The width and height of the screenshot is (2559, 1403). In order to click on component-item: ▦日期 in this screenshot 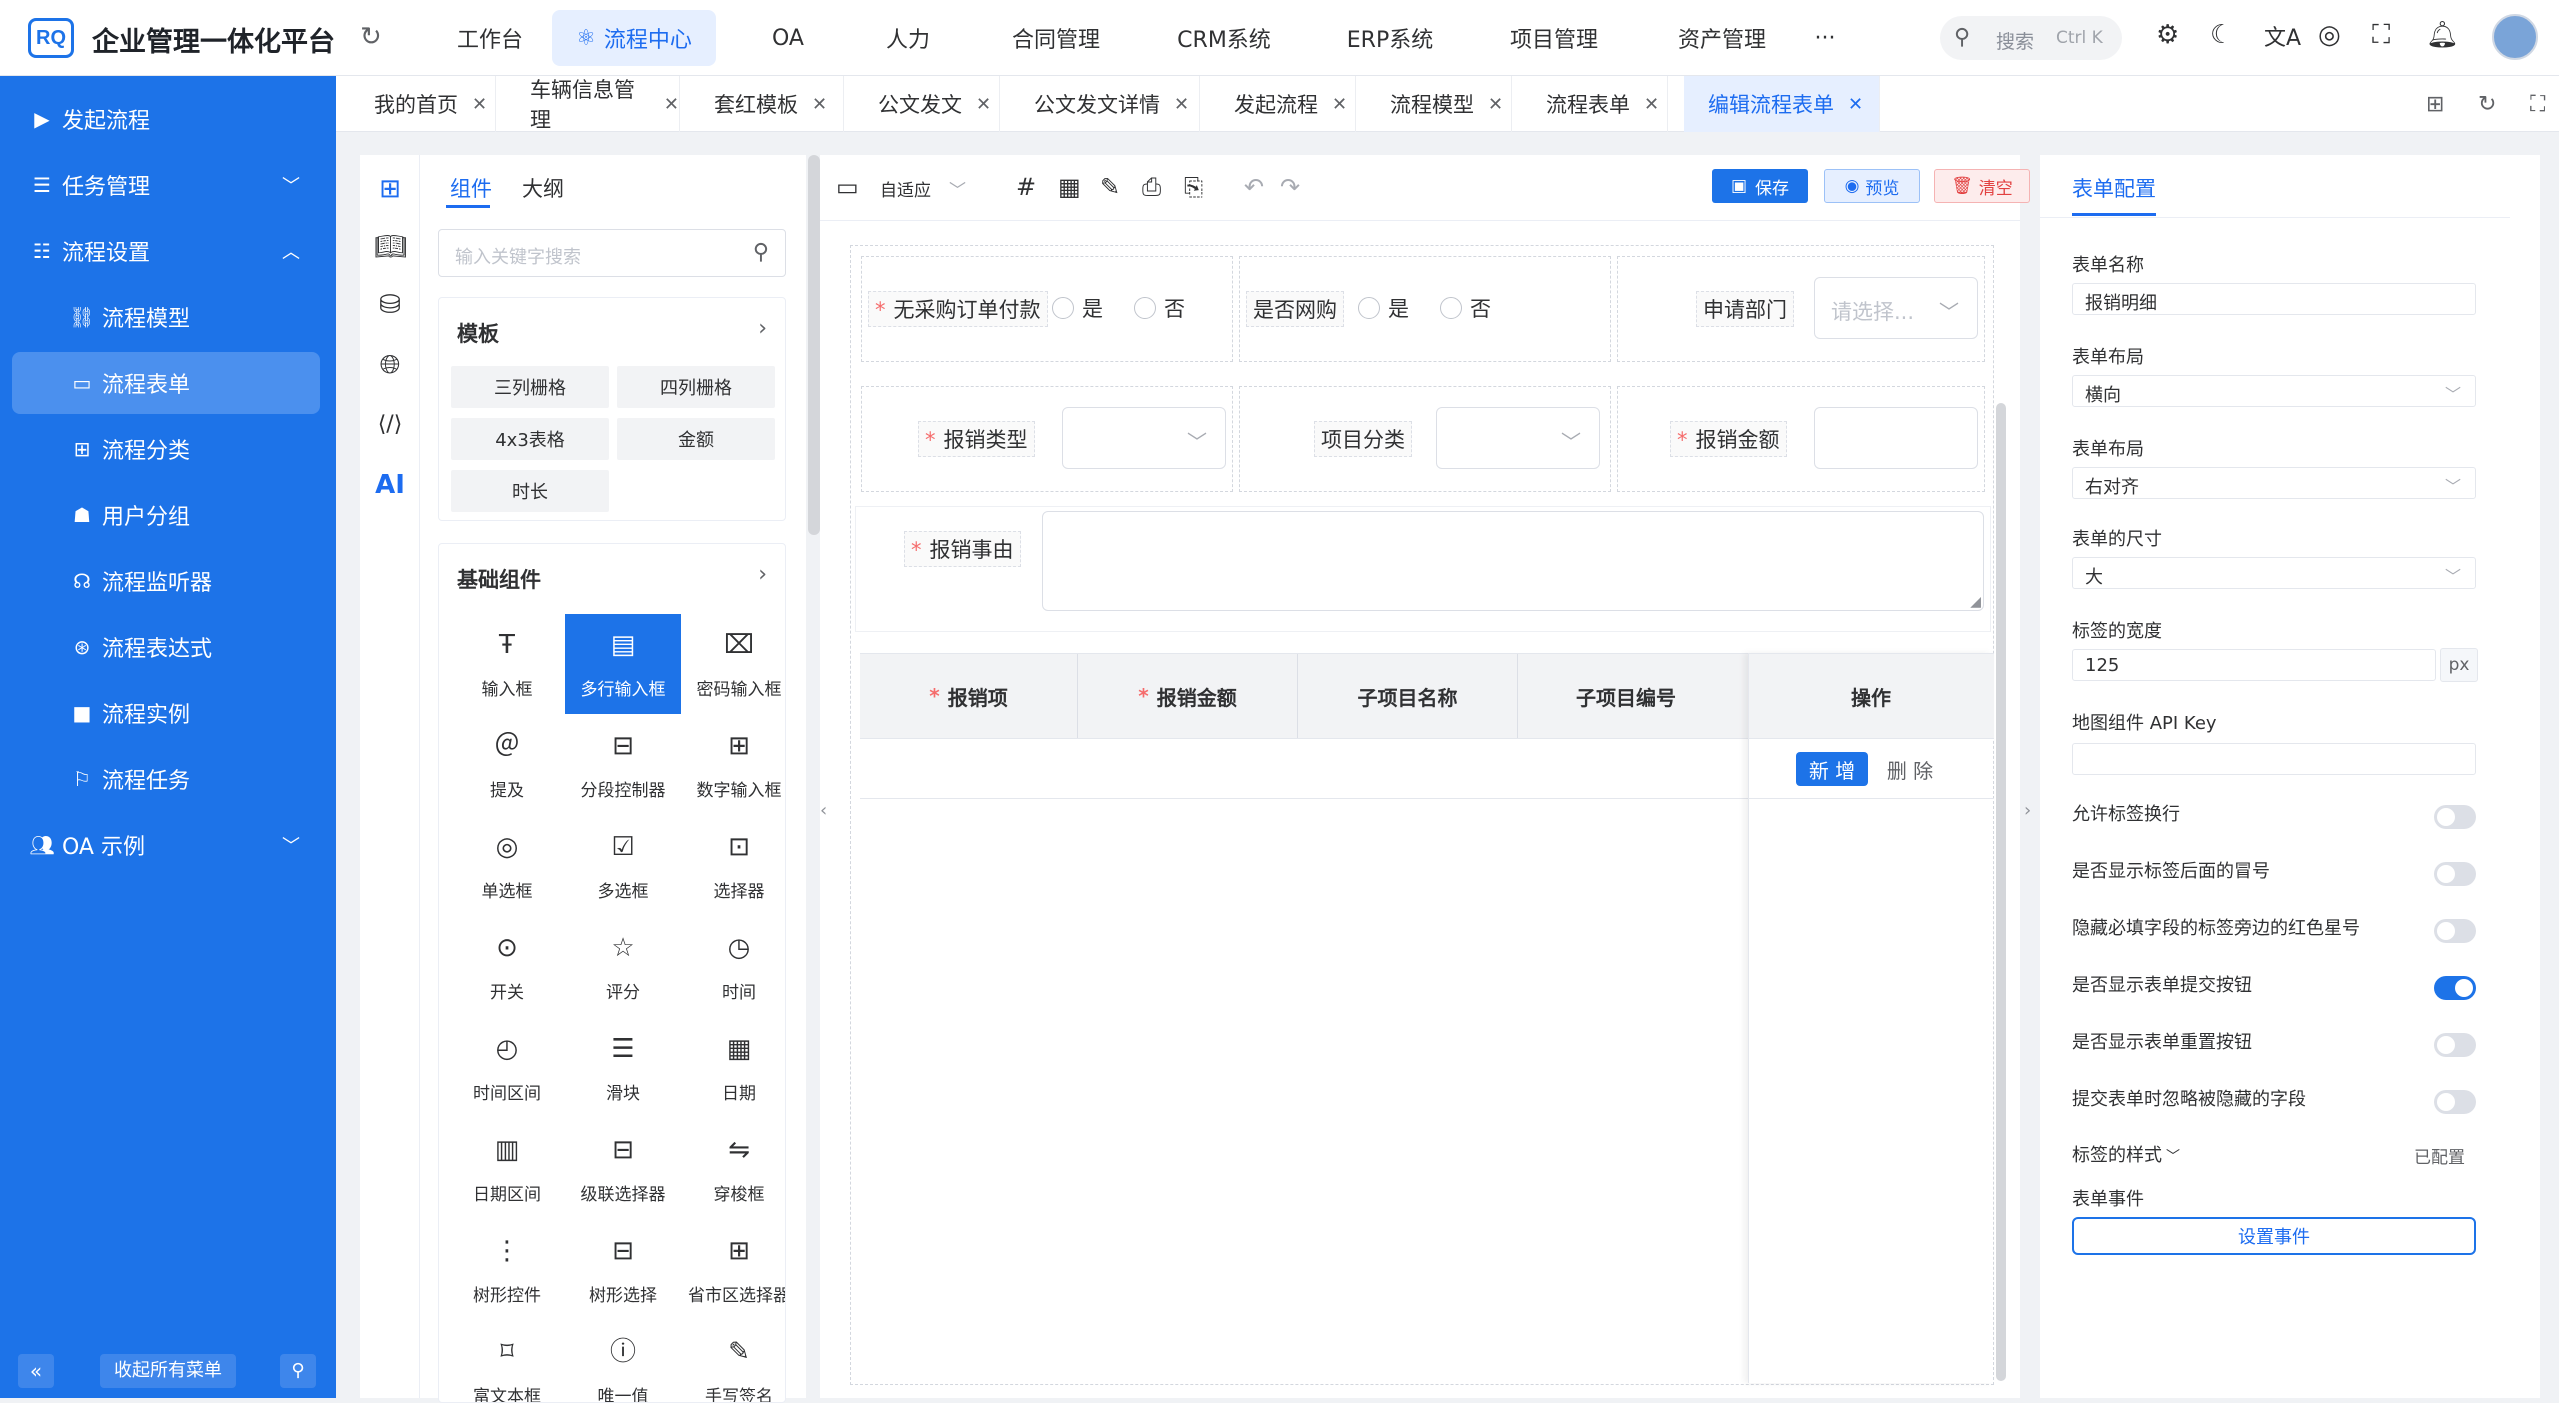, I will do `click(733, 1068)`.